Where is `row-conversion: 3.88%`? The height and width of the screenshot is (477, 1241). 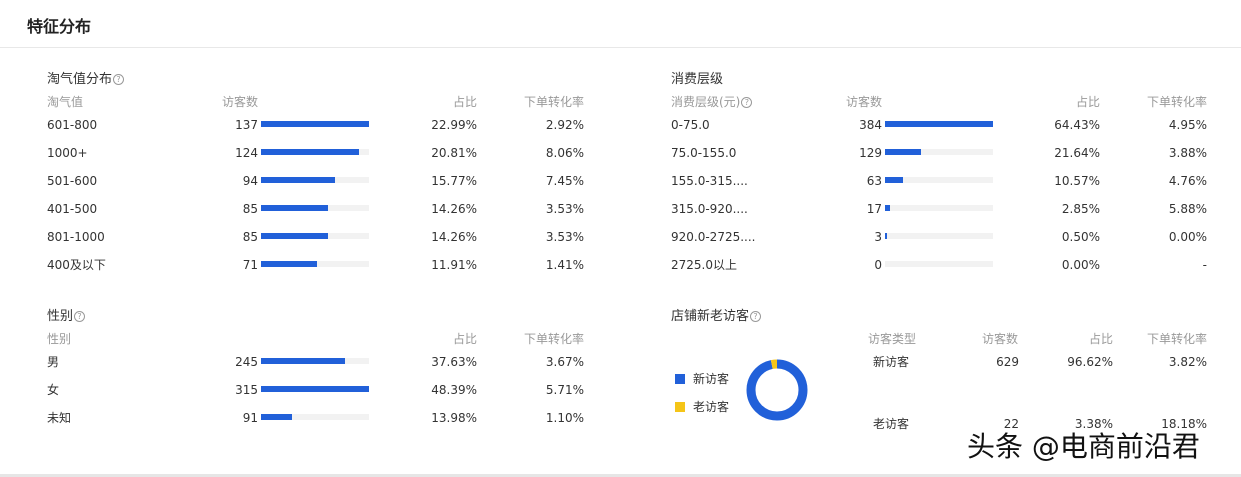 row-conversion: 3.88% is located at coordinates (1187, 153).